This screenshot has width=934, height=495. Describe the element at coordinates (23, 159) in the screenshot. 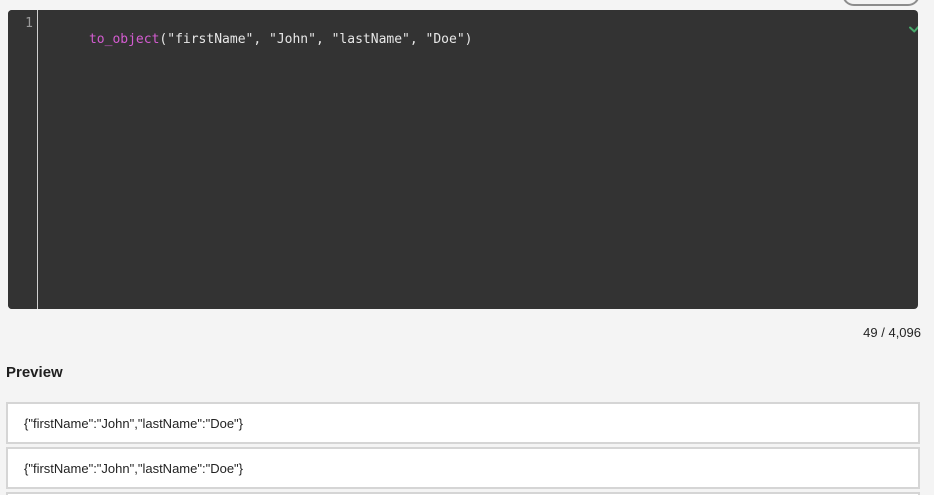

I see `line-number-gutter: 1` at that location.